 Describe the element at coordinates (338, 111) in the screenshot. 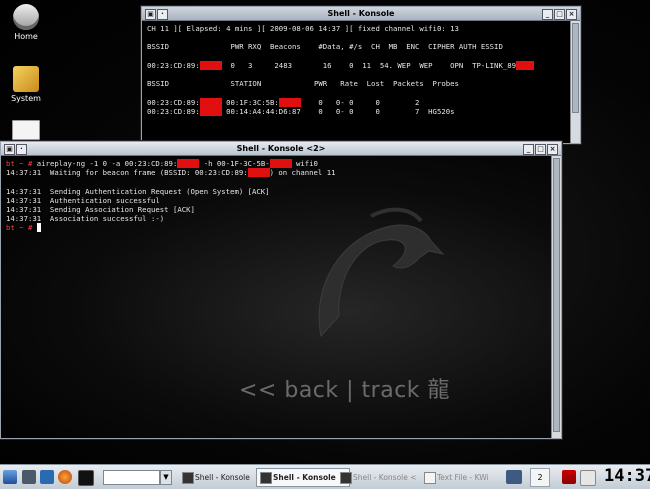

I see `term-line: 00:14:A4:44:D6:87 0 0- 0 0 7 HG520s` at that location.